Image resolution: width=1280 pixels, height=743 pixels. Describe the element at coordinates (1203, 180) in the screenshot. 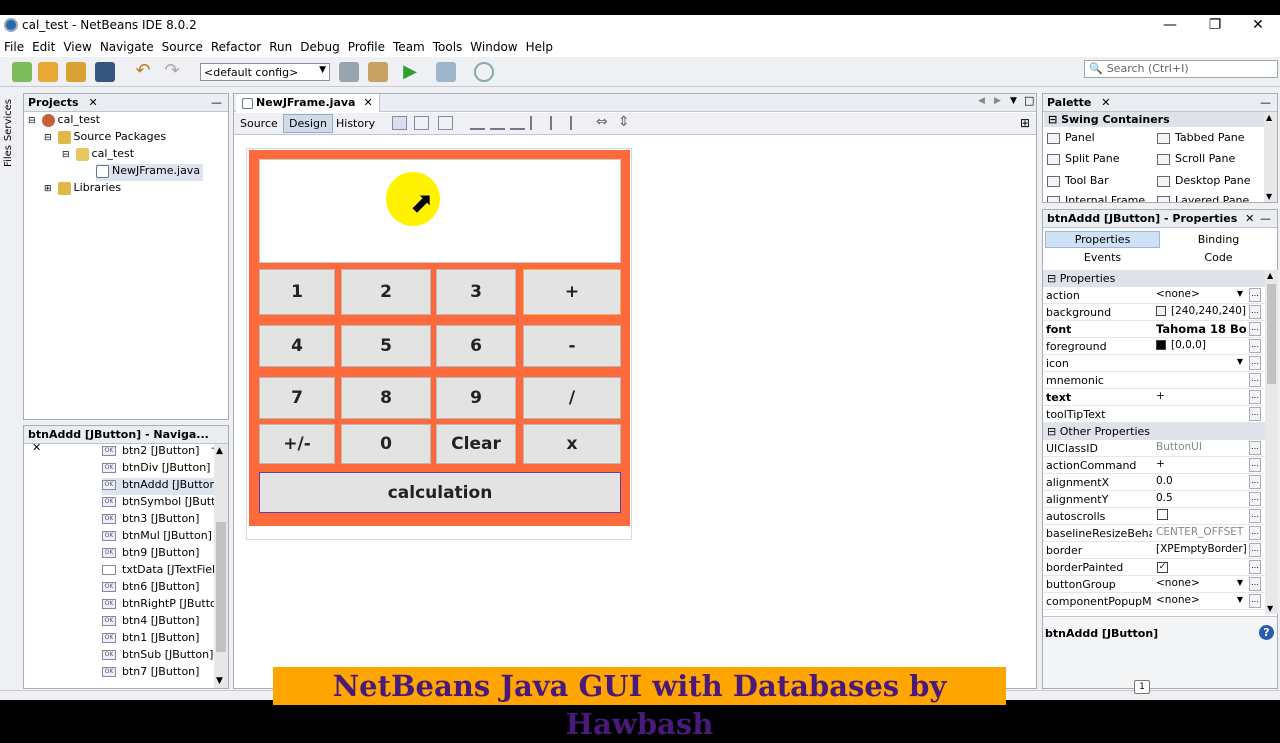

I see `palette-item-desktop-pane: Desktop Pane` at that location.